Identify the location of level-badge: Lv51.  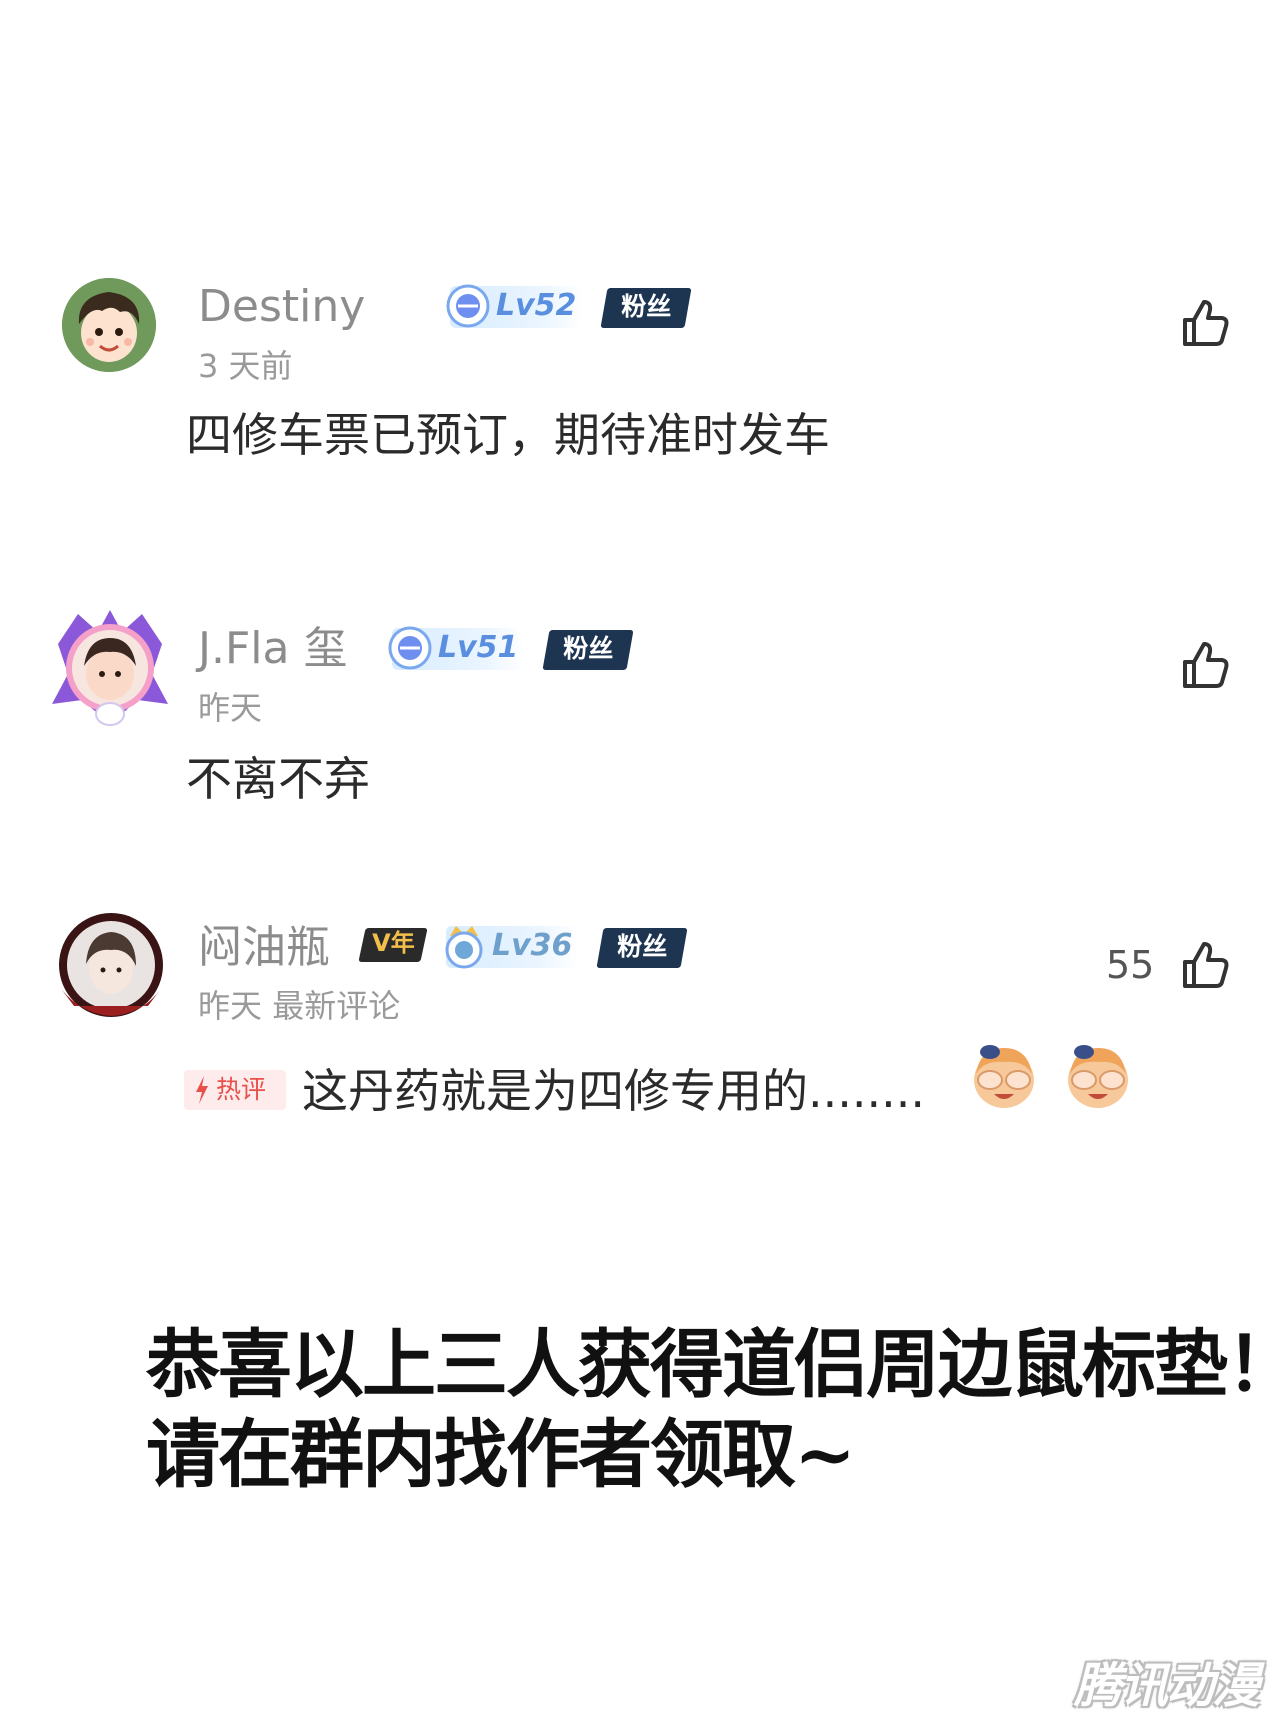
(456, 648).